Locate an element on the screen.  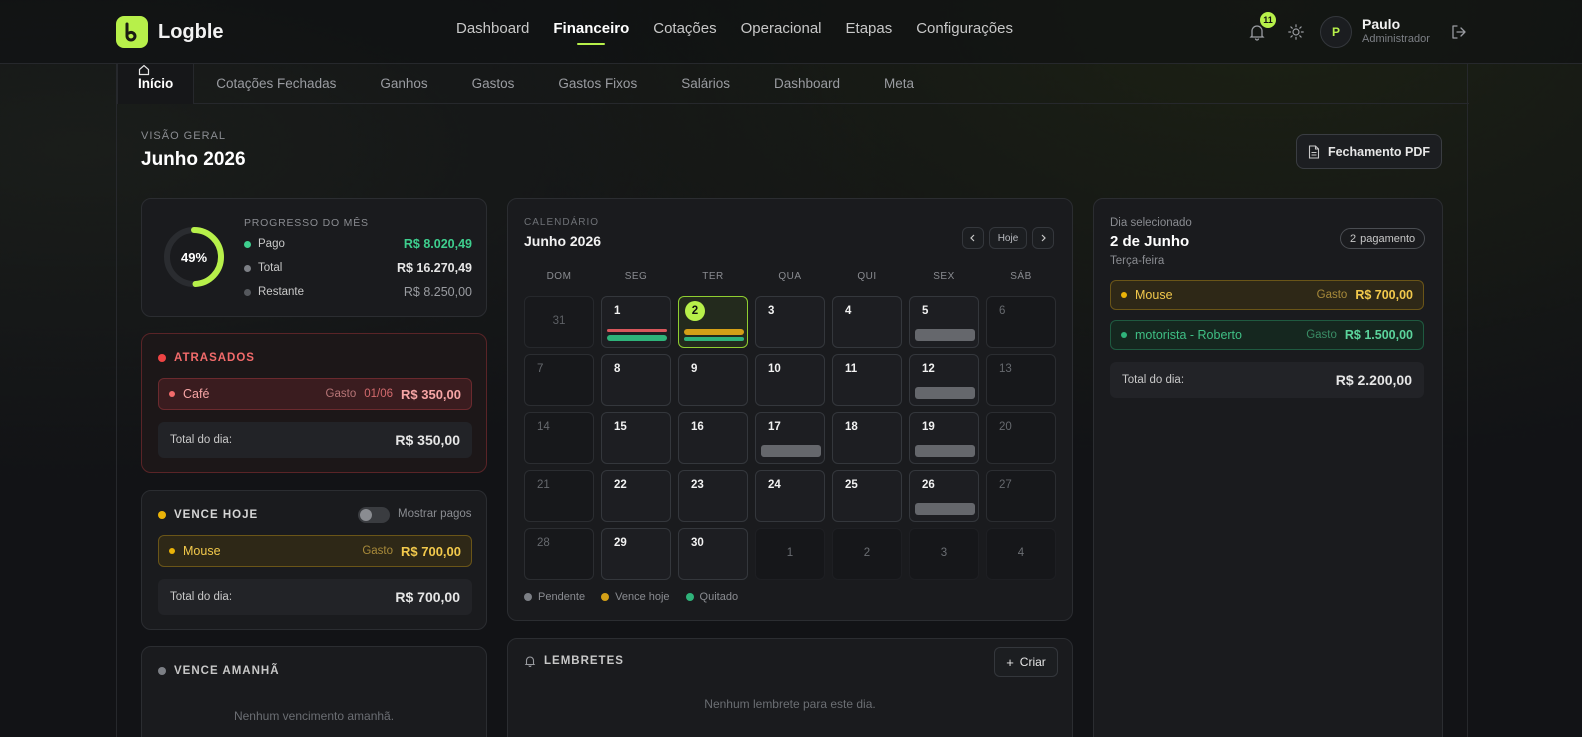
calendar-day: 5 is located at coordinates (944, 322).